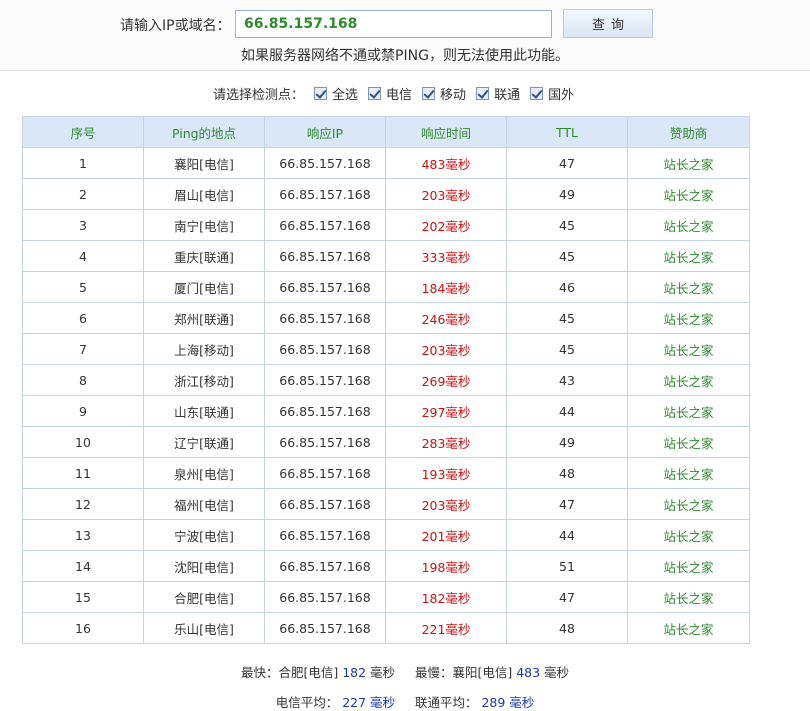  What do you see at coordinates (567, 473) in the screenshot?
I see `cell-ttl: 48` at bounding box center [567, 473].